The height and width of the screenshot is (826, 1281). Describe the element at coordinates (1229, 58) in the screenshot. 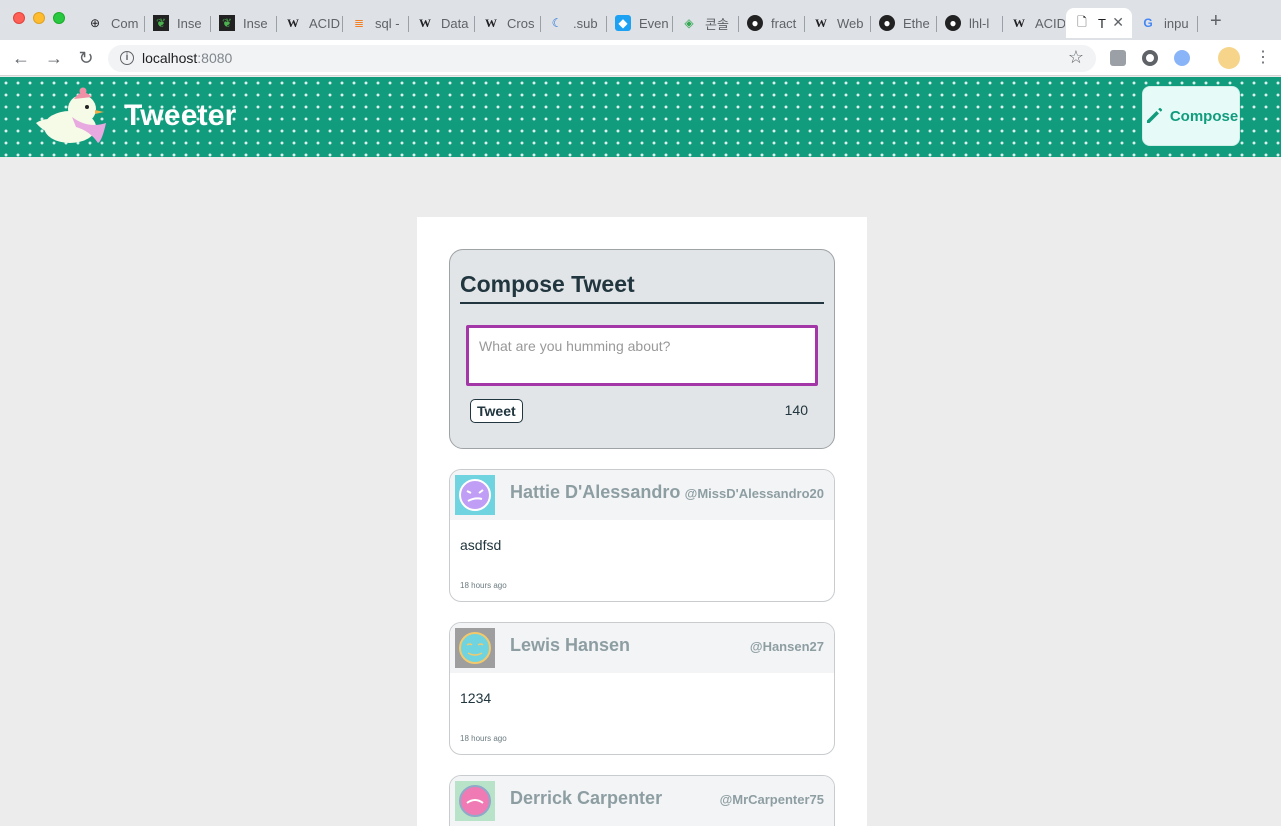

I see `profile-avatar` at that location.